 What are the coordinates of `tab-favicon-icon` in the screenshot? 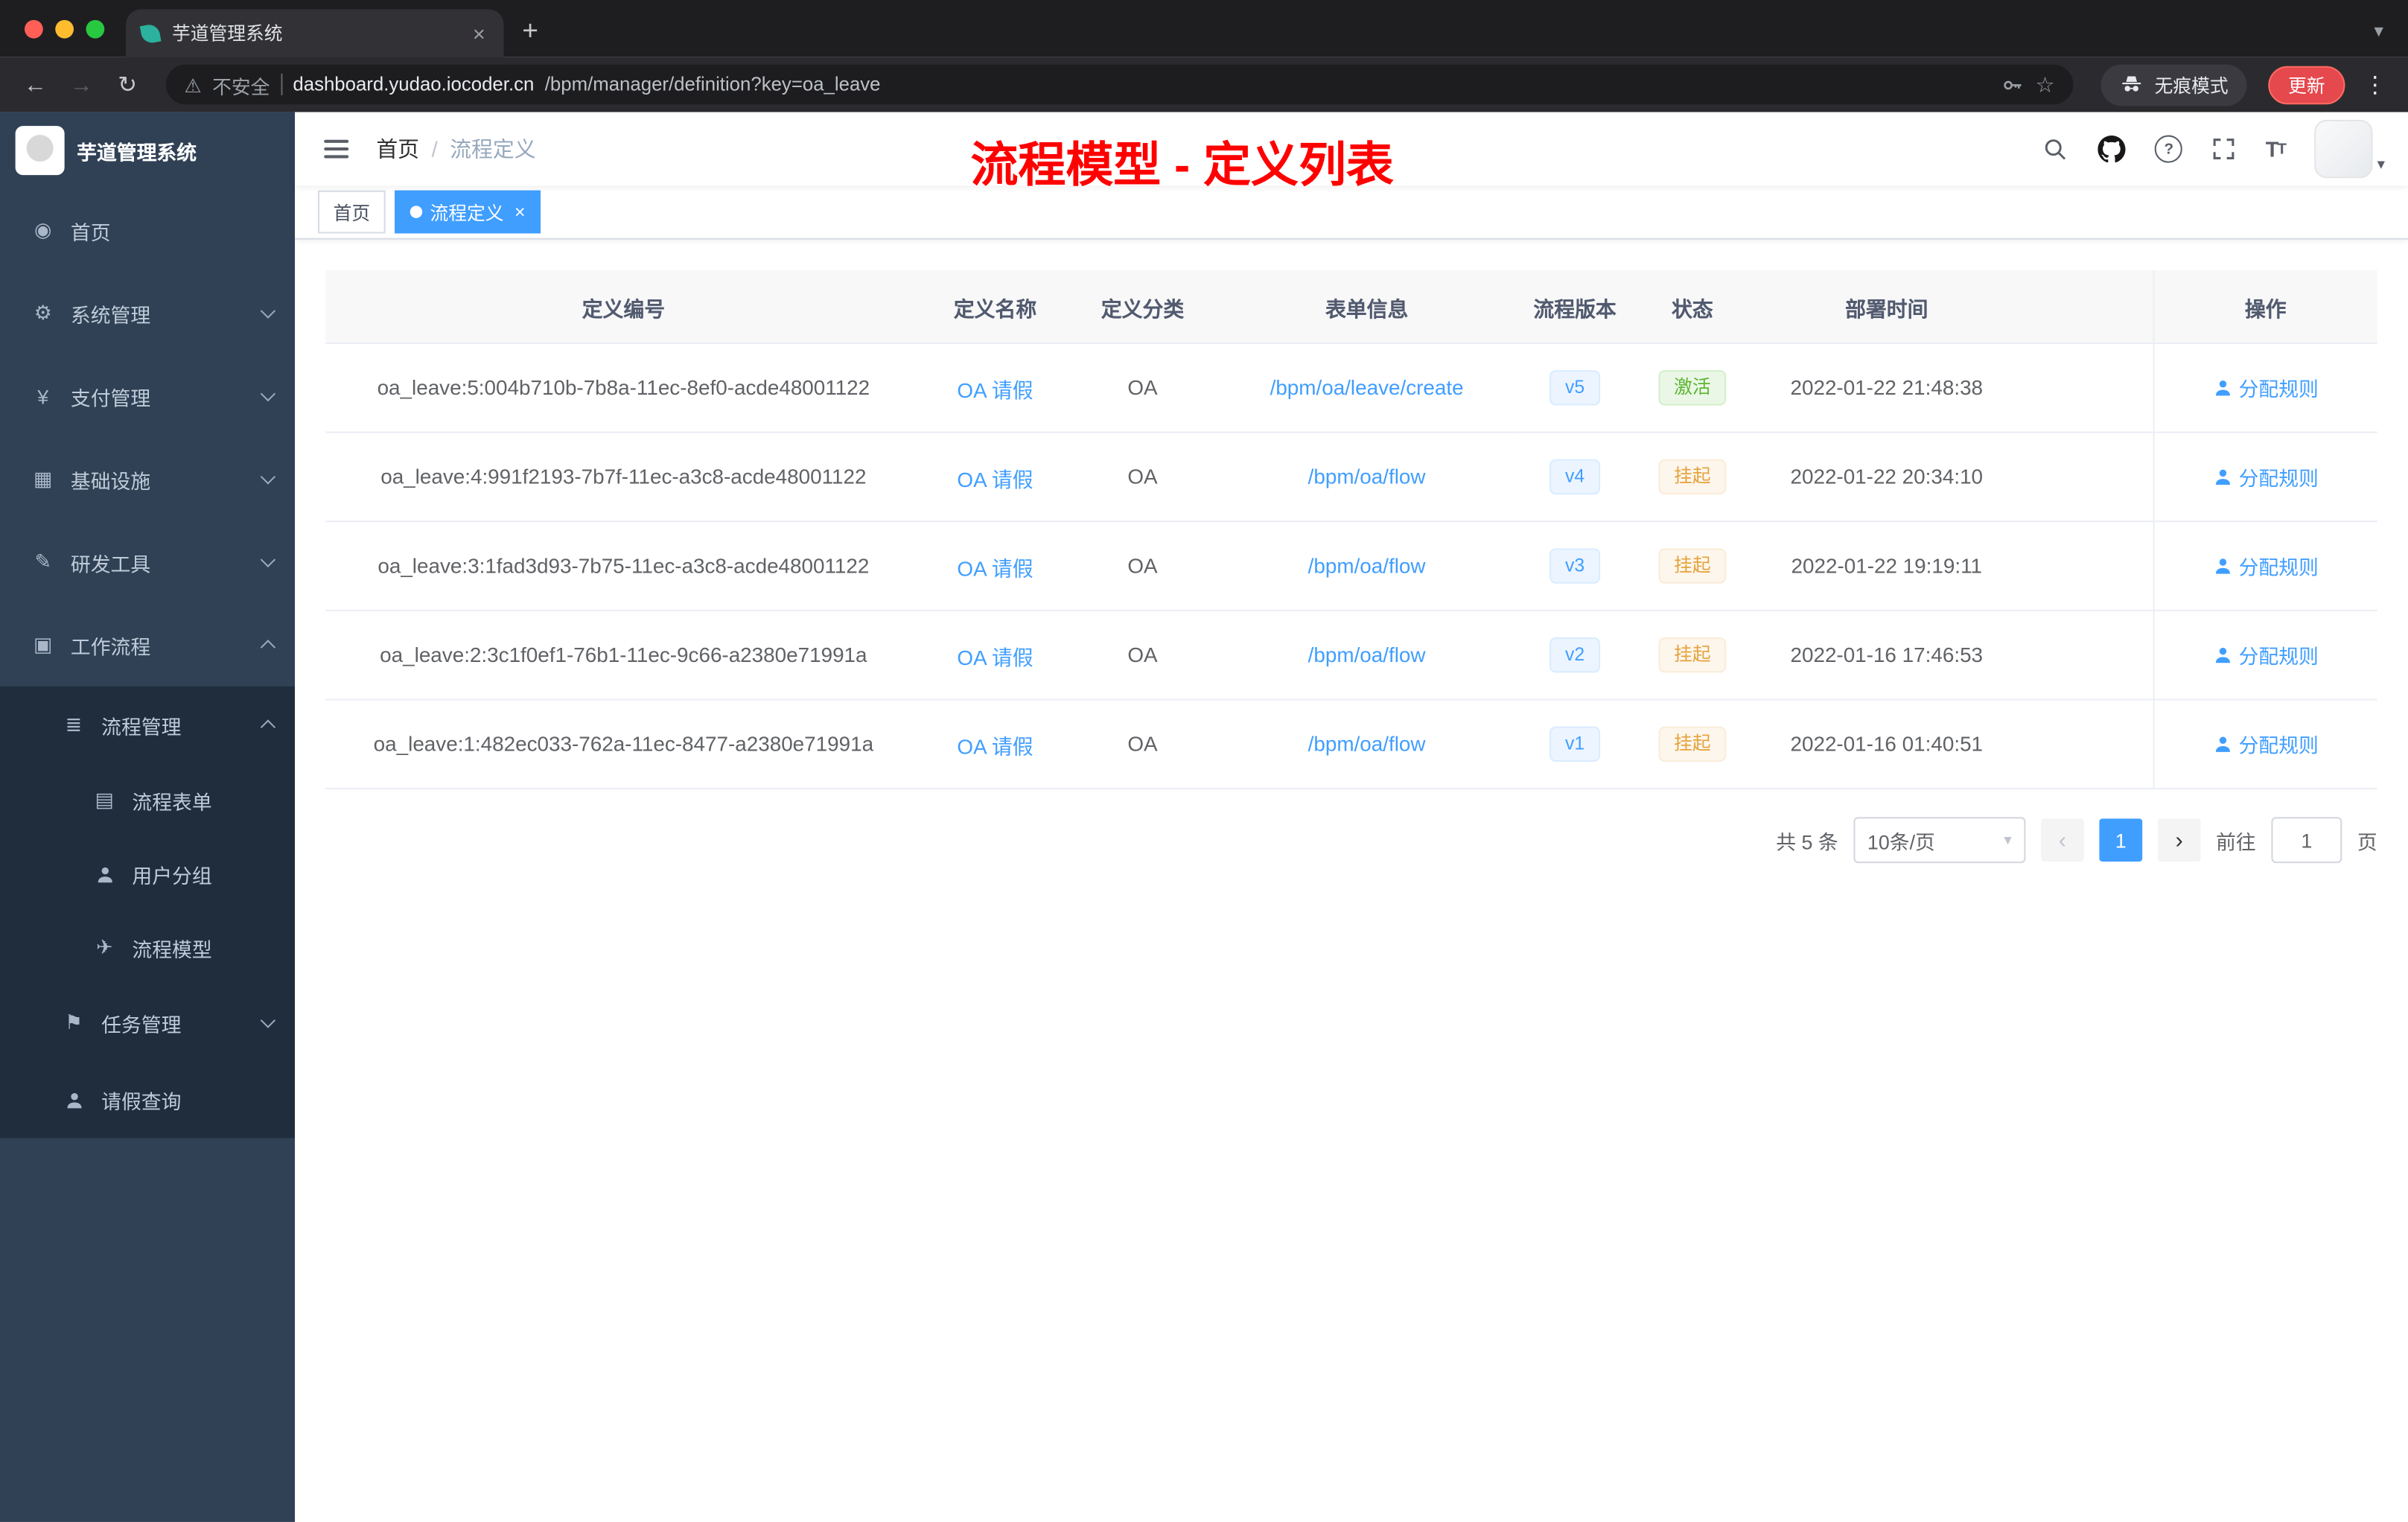 It's located at (150, 33).